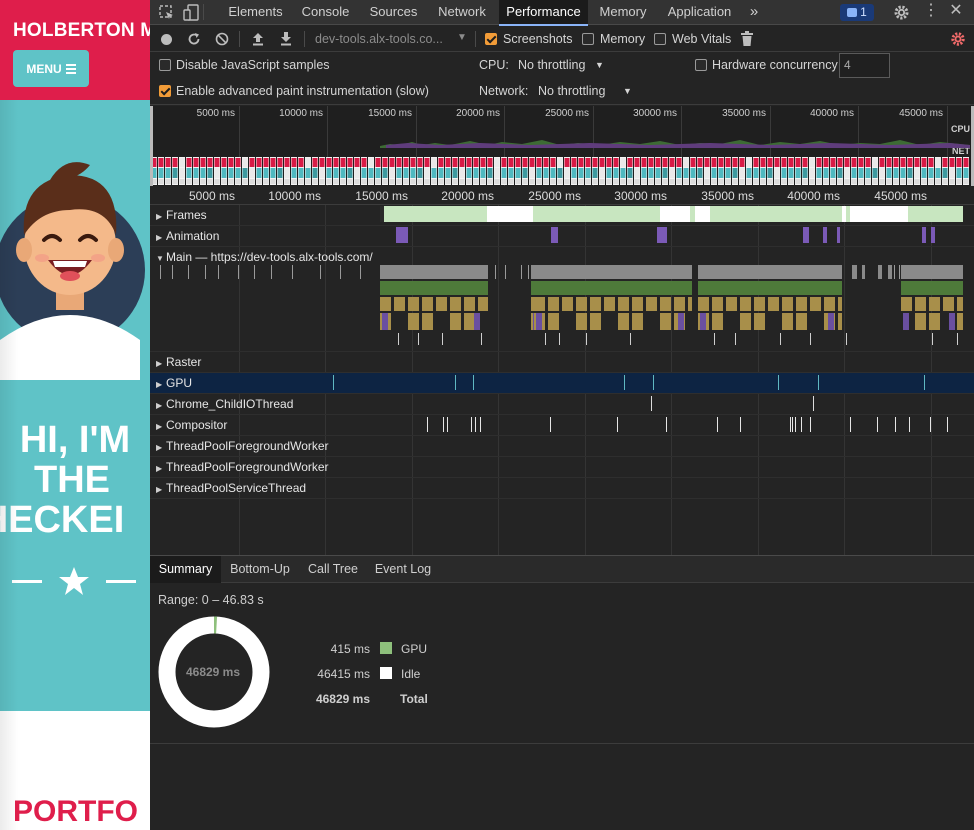 The width and height of the screenshot is (974, 830). What do you see at coordinates (222, 39) in the screenshot?
I see `clear-icon` at bounding box center [222, 39].